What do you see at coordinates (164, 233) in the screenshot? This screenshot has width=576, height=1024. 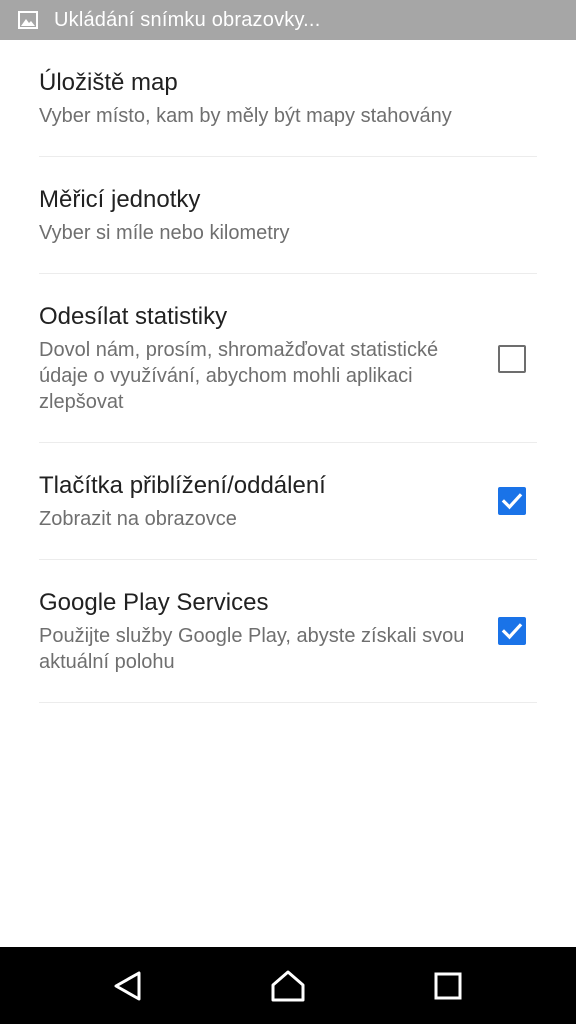 I see `setting-summary: Vyber si míle nebo kilometry` at bounding box center [164, 233].